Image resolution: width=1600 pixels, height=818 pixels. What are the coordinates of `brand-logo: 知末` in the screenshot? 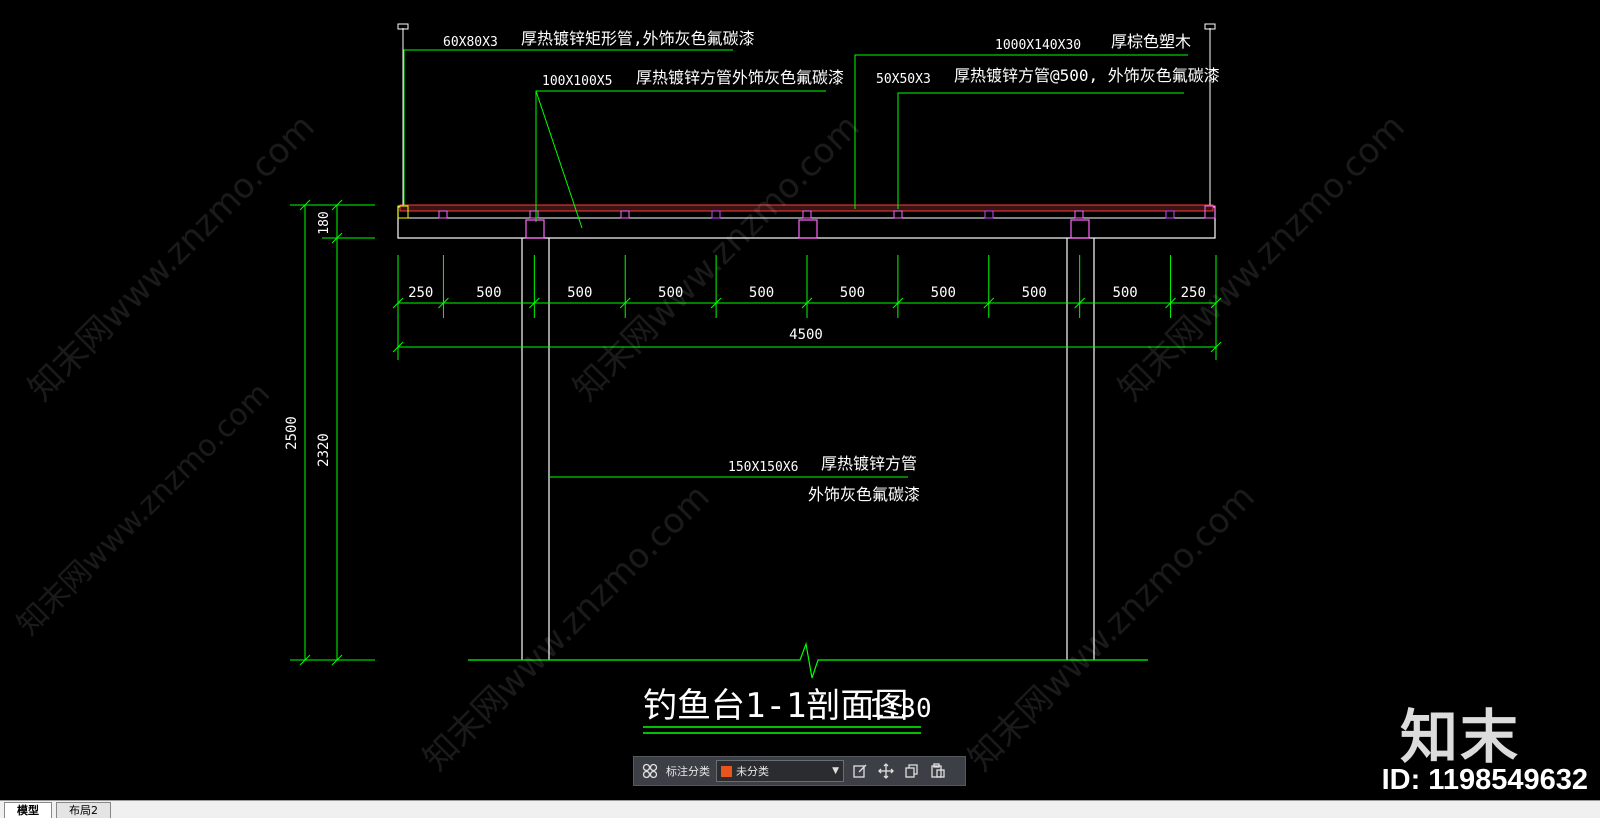 It's located at (1459, 737).